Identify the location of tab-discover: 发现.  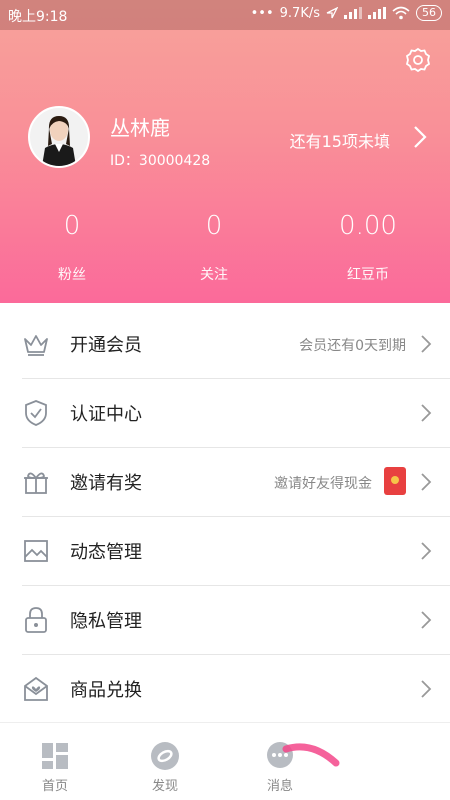
(165, 767).